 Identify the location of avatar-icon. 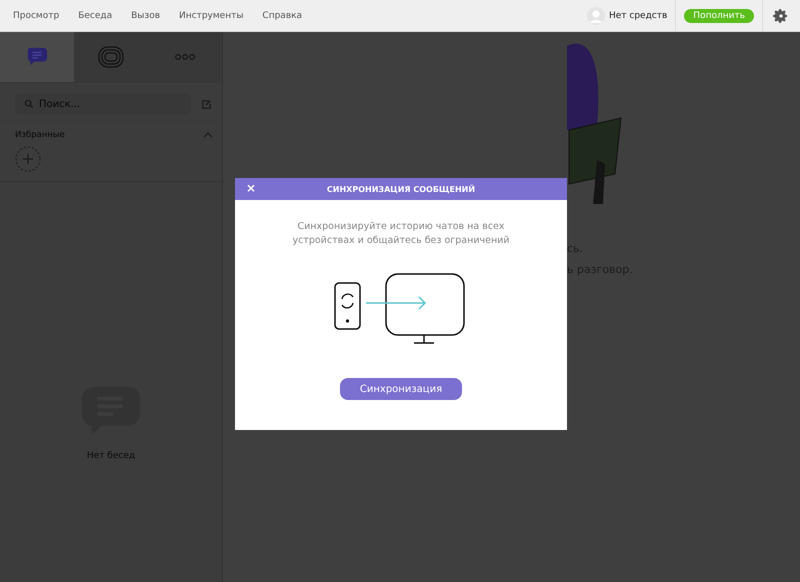
(595, 15).